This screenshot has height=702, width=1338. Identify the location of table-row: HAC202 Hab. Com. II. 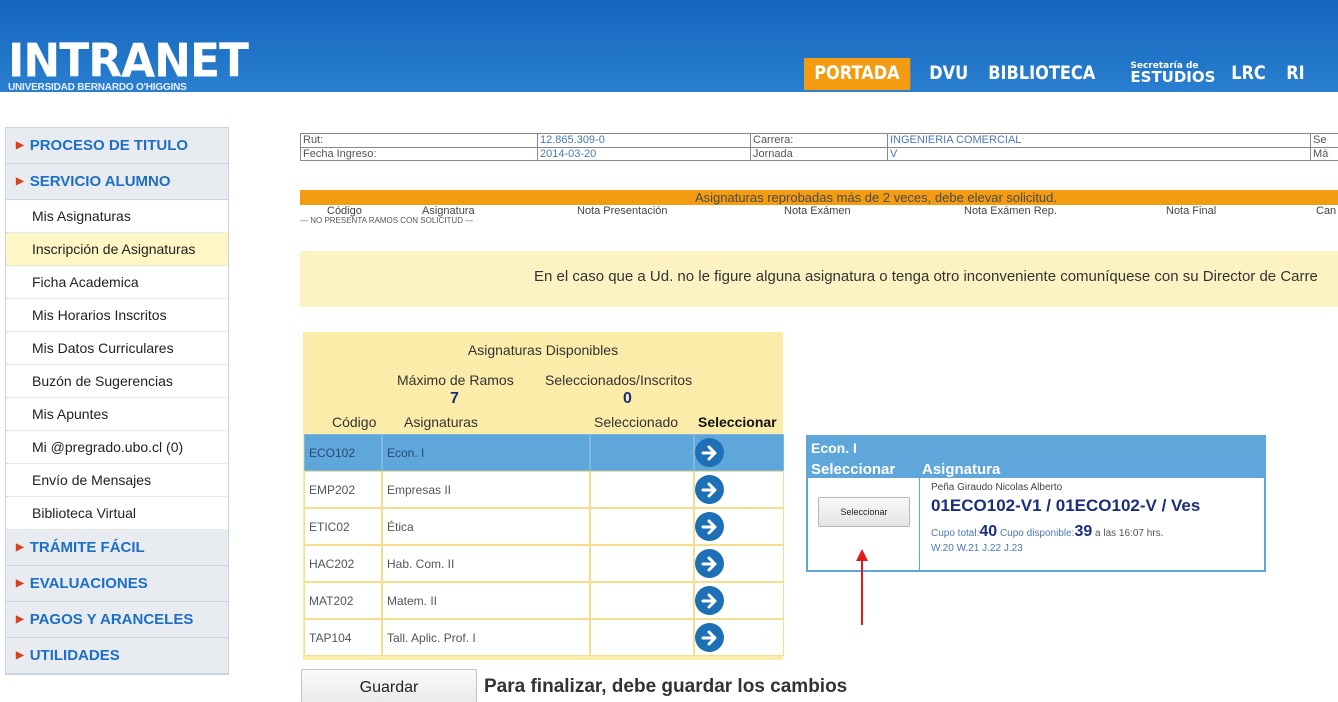
(544, 563).